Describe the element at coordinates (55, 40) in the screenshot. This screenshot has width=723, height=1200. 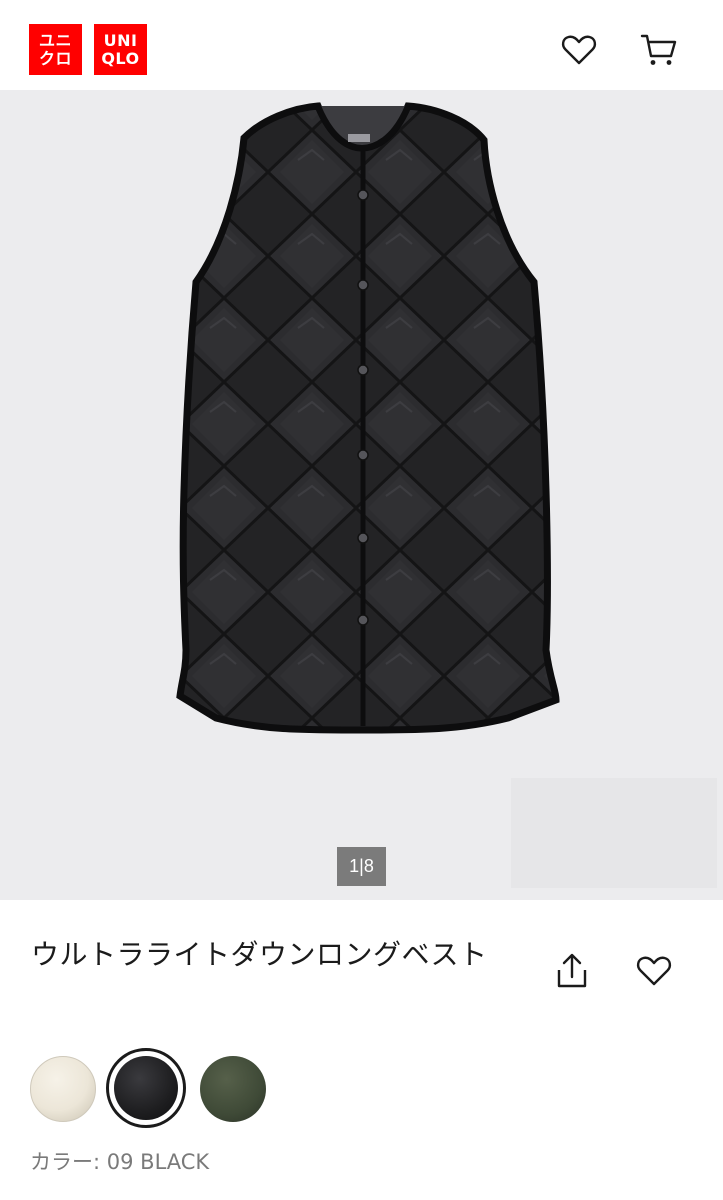
I see `logo-katakana-line-1: ユニ` at that location.